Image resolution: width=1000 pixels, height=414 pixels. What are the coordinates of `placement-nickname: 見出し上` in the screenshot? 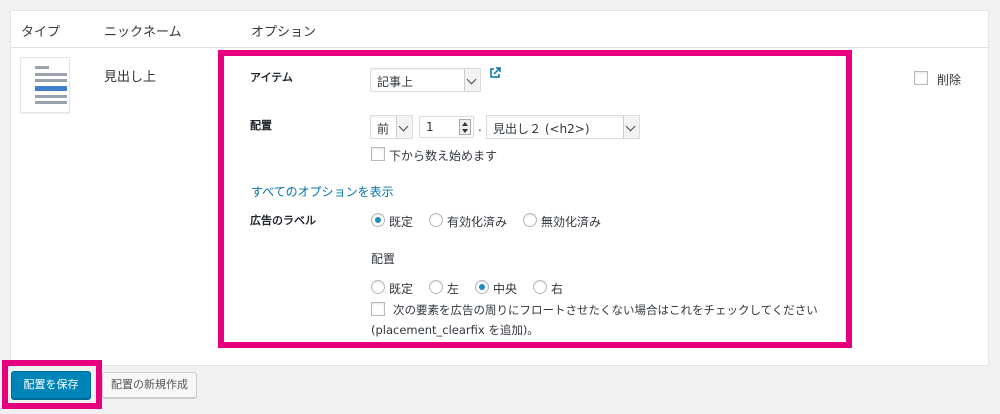 It's located at (130, 77).